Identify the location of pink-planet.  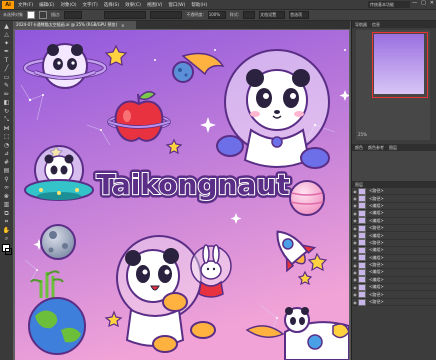
(307, 198).